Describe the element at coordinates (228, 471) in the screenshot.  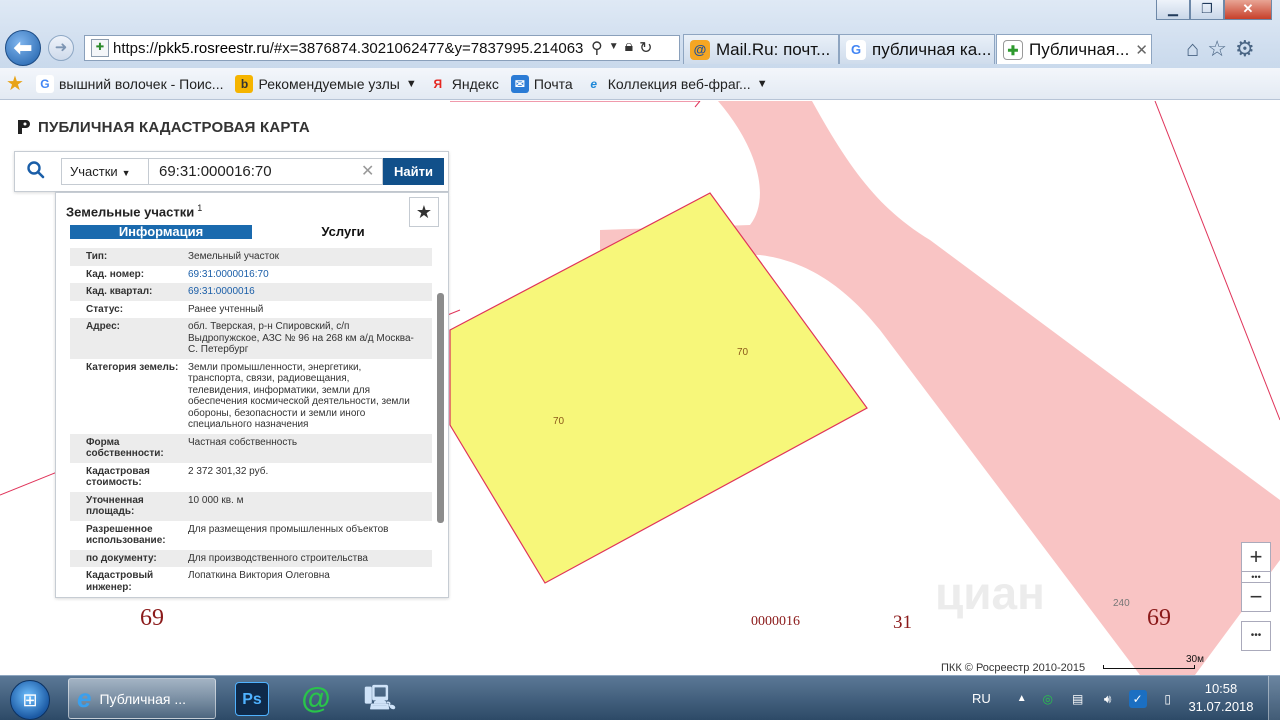
I see `detail-value: 2 372 301,32 руб.` at that location.